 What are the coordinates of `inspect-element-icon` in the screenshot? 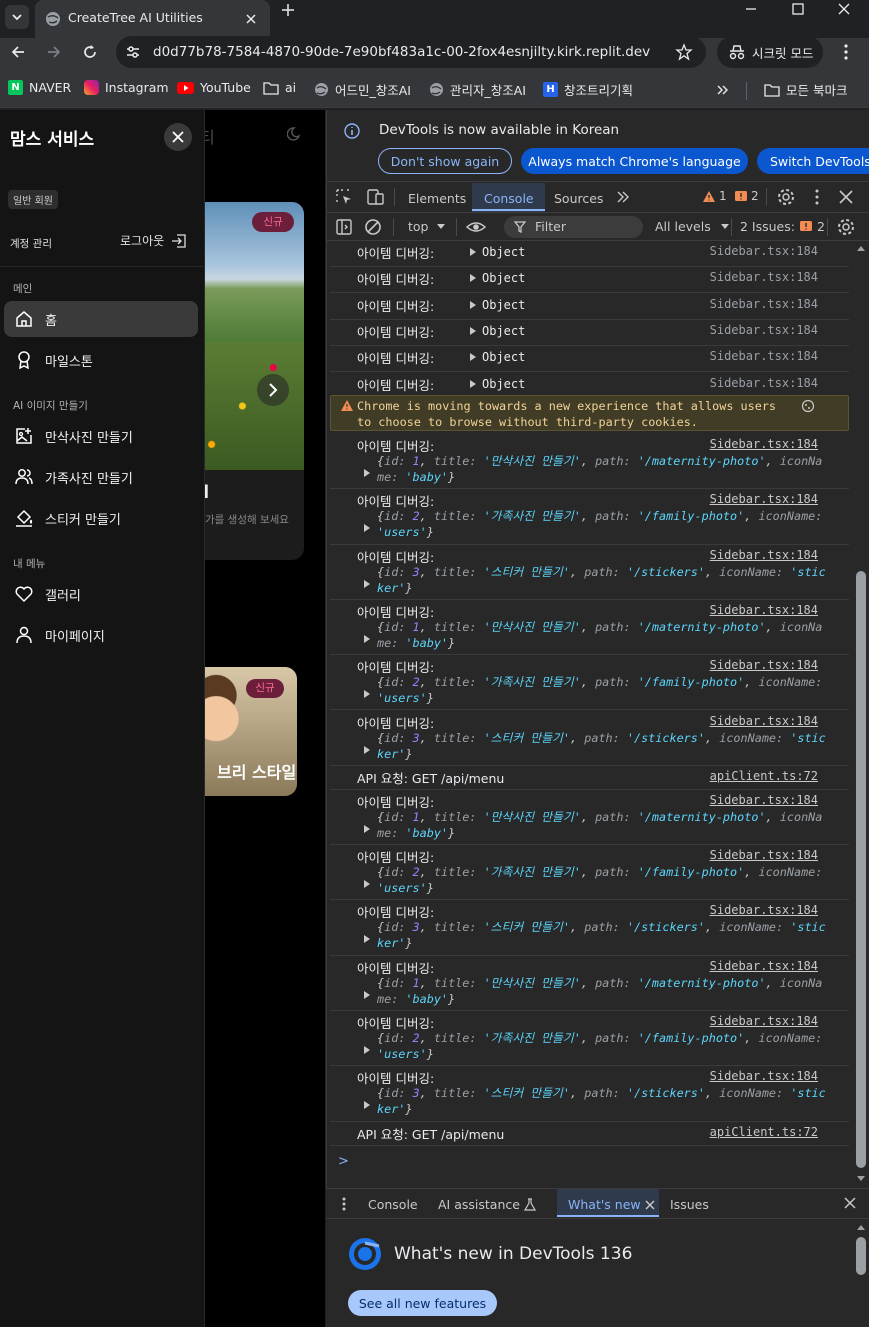 It's located at (344, 197).